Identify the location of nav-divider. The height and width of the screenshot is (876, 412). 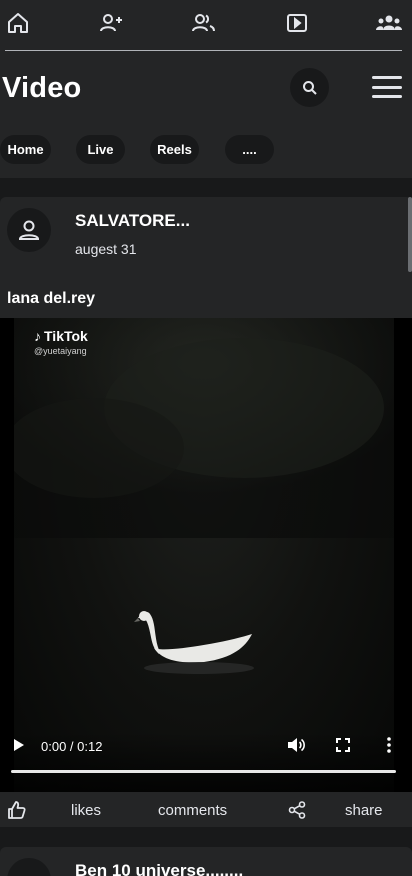
(203, 50).